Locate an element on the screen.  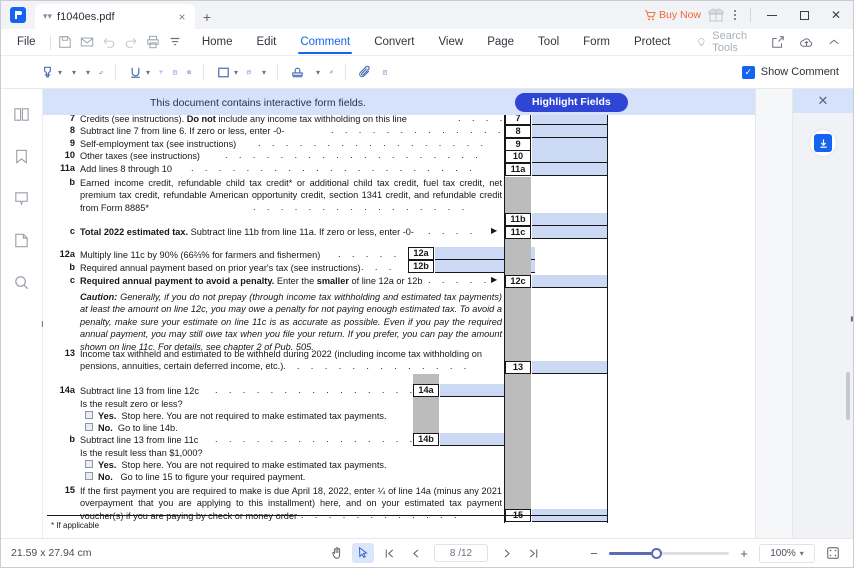
checkbox-14a-no is located at coordinates (89, 427).